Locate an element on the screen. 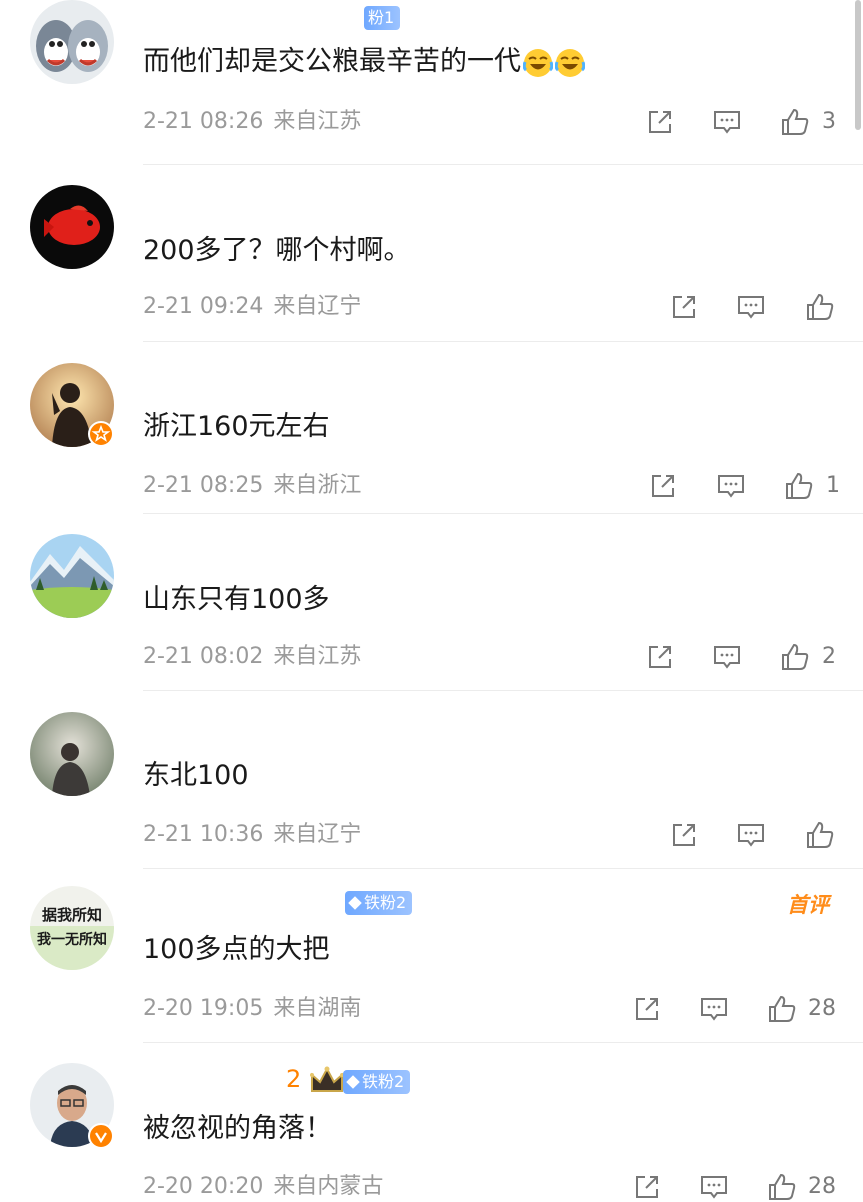 The height and width of the screenshot is (1202, 863). like-count: 1 is located at coordinates (833, 485).